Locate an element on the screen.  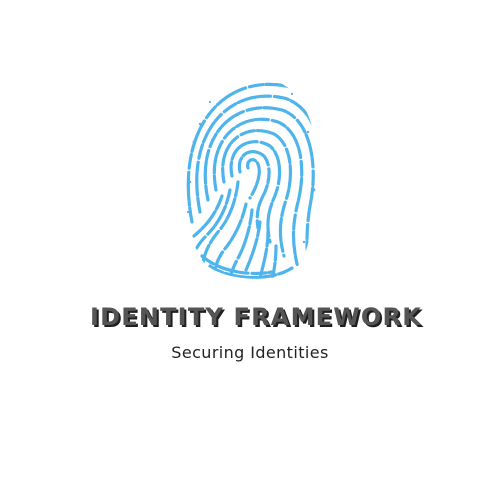
brand-title: IDENTITY FRAMEWORK is located at coordinates (256, 317).